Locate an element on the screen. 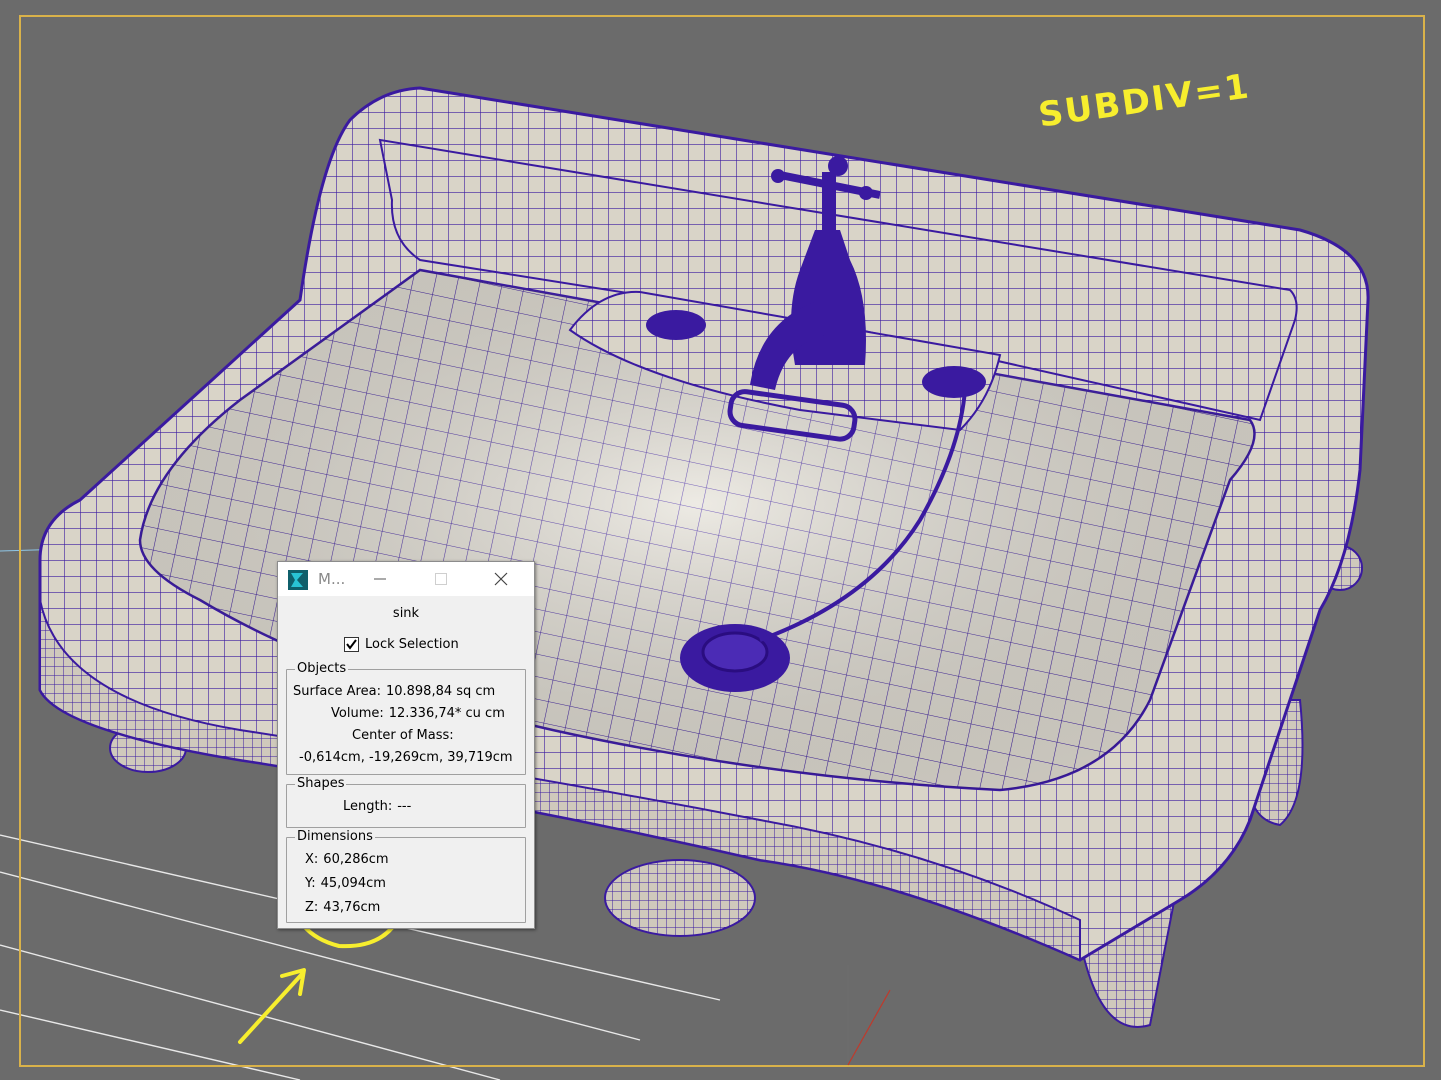 Image resolution: width=1441 pixels, height=1080 pixels. surface-area-row: Surface Area: 10.898,84 sq cm is located at coordinates (394, 691).